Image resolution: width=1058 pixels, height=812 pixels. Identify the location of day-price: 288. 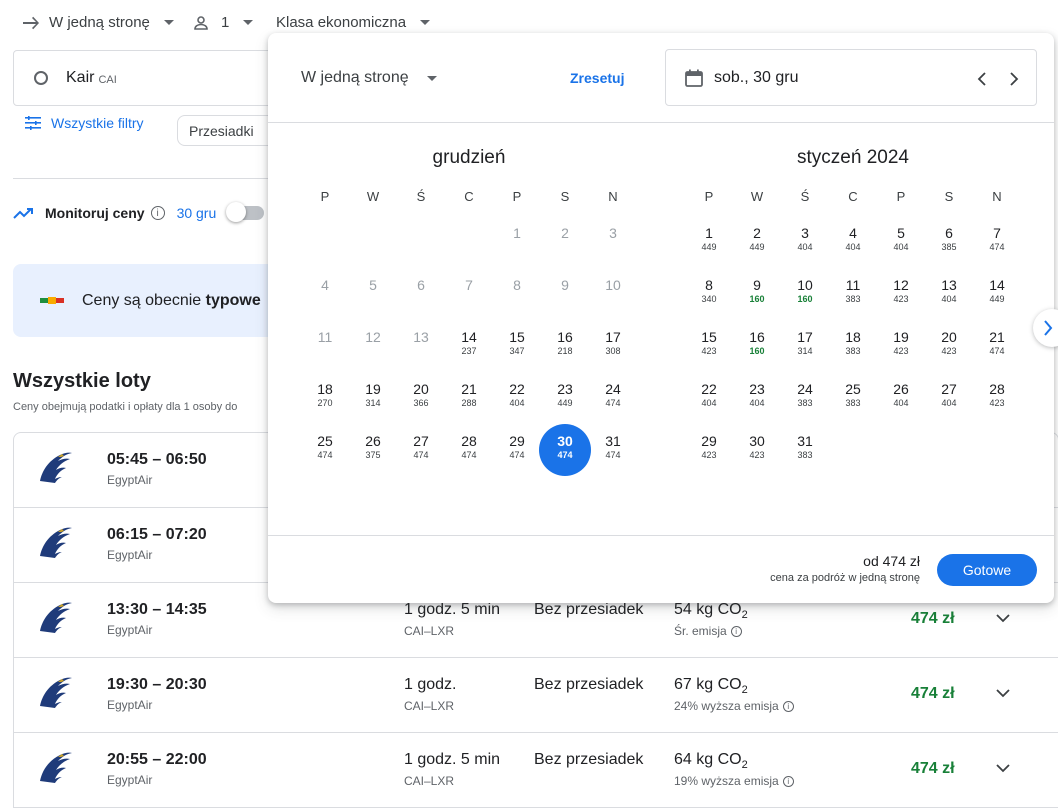
(469, 403).